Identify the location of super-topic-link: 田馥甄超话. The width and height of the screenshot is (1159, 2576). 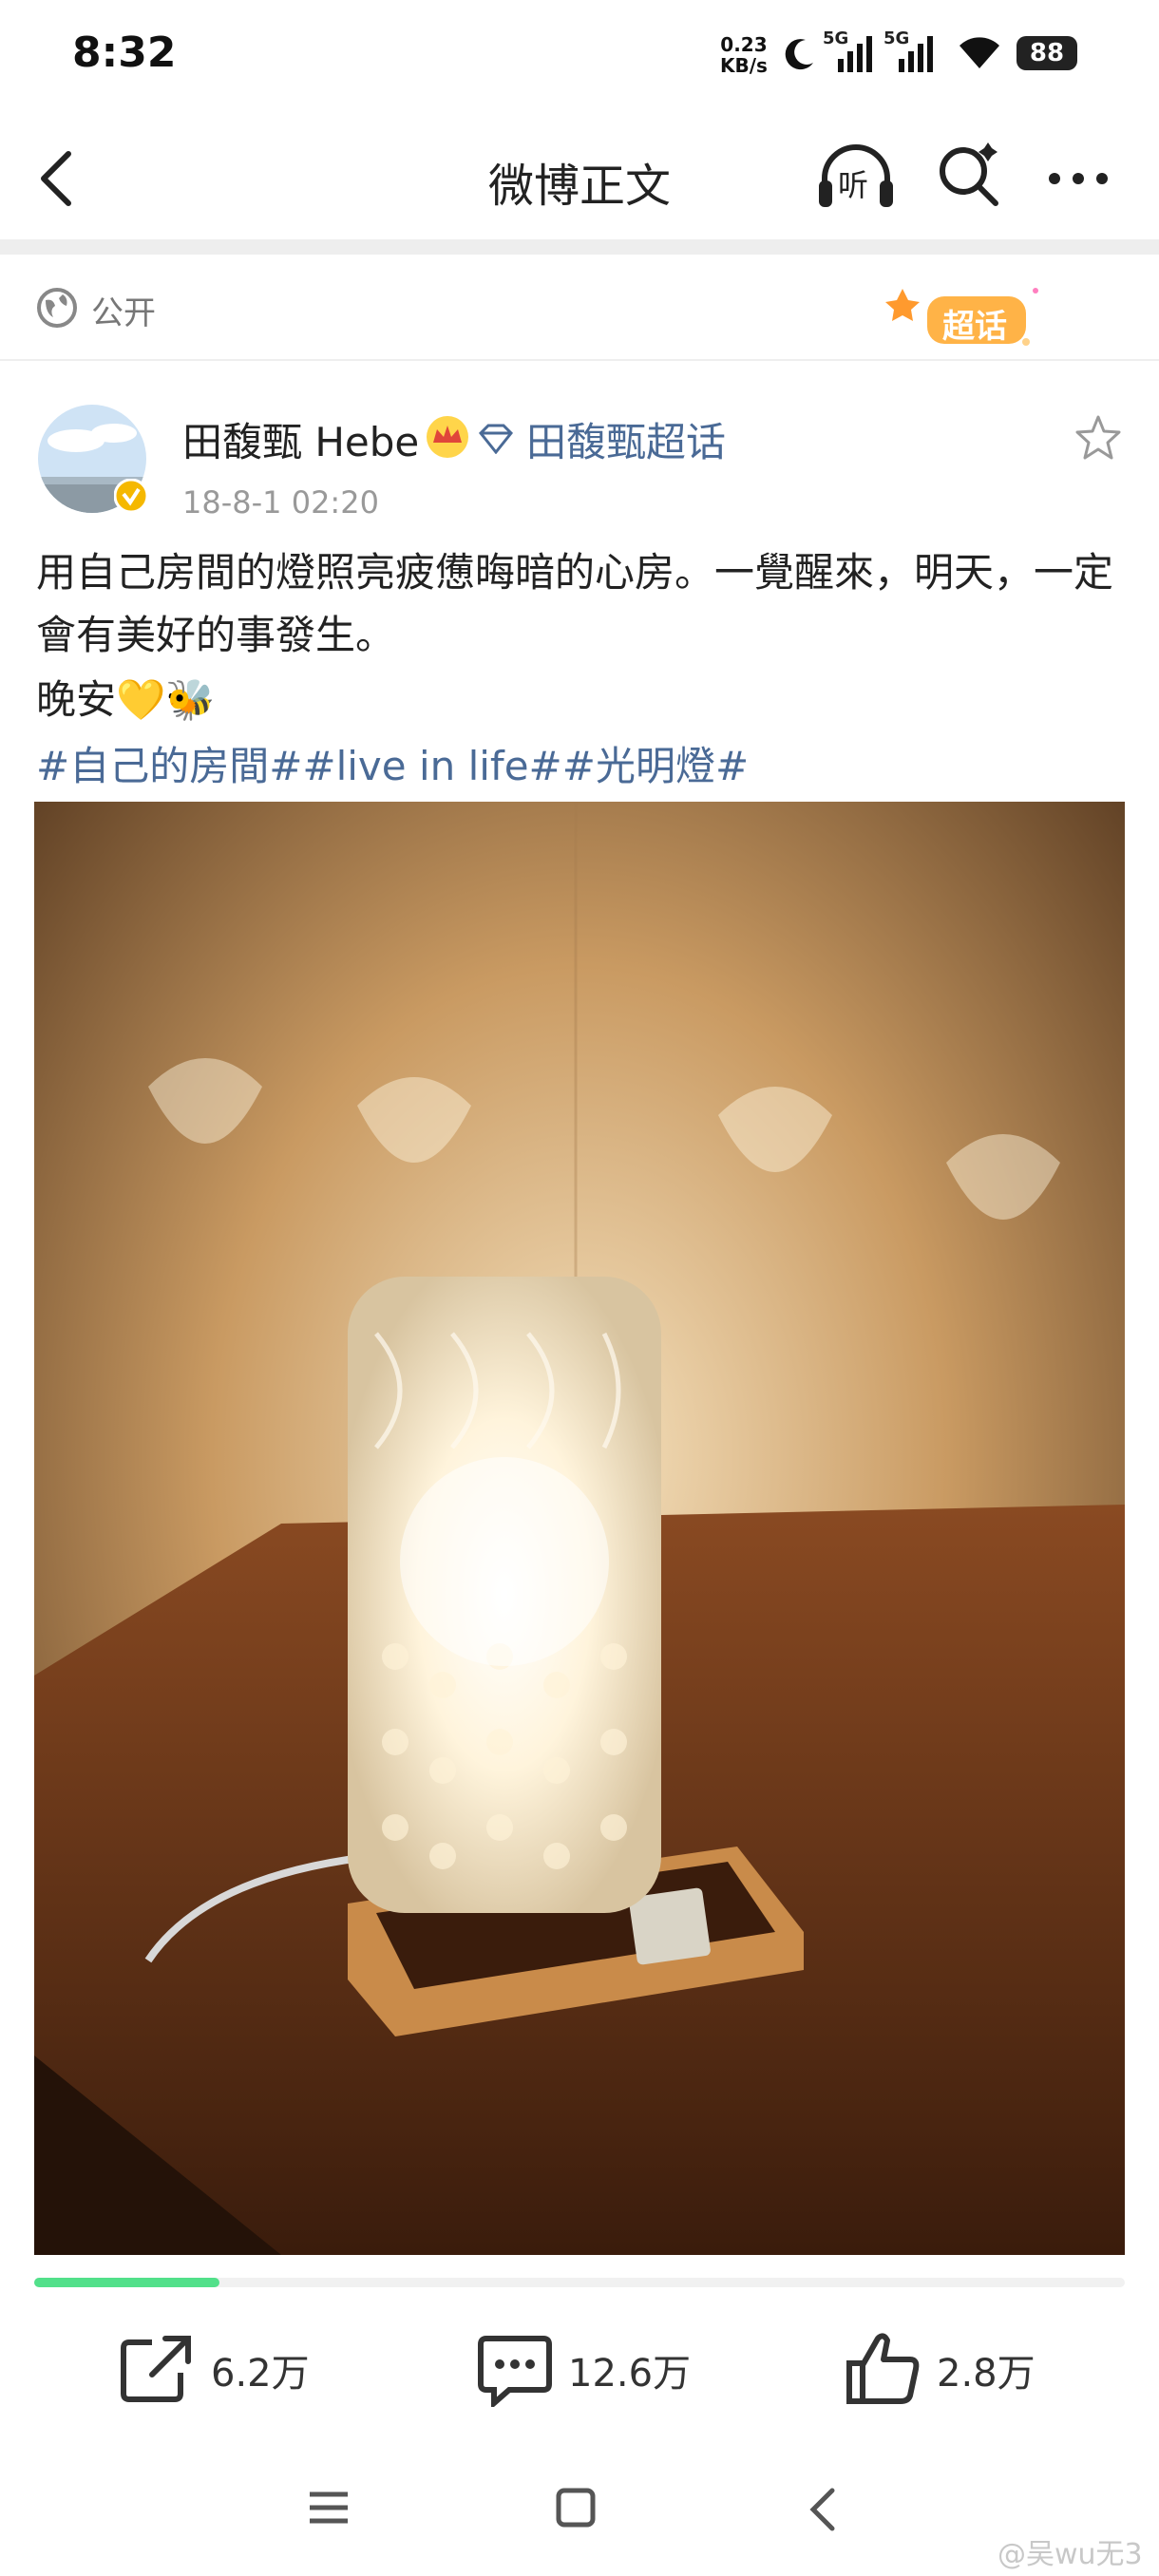
(626, 439).